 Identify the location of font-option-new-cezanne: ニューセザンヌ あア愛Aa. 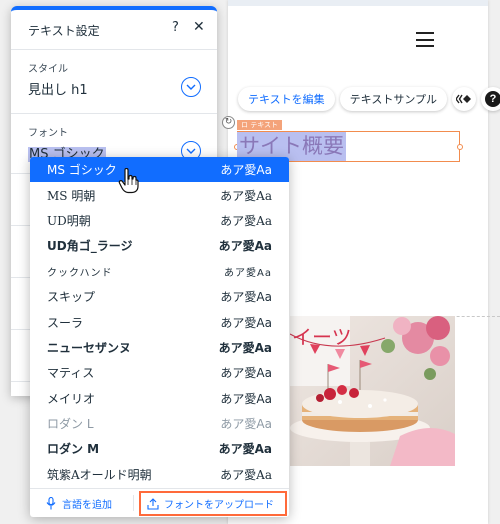
(159, 347).